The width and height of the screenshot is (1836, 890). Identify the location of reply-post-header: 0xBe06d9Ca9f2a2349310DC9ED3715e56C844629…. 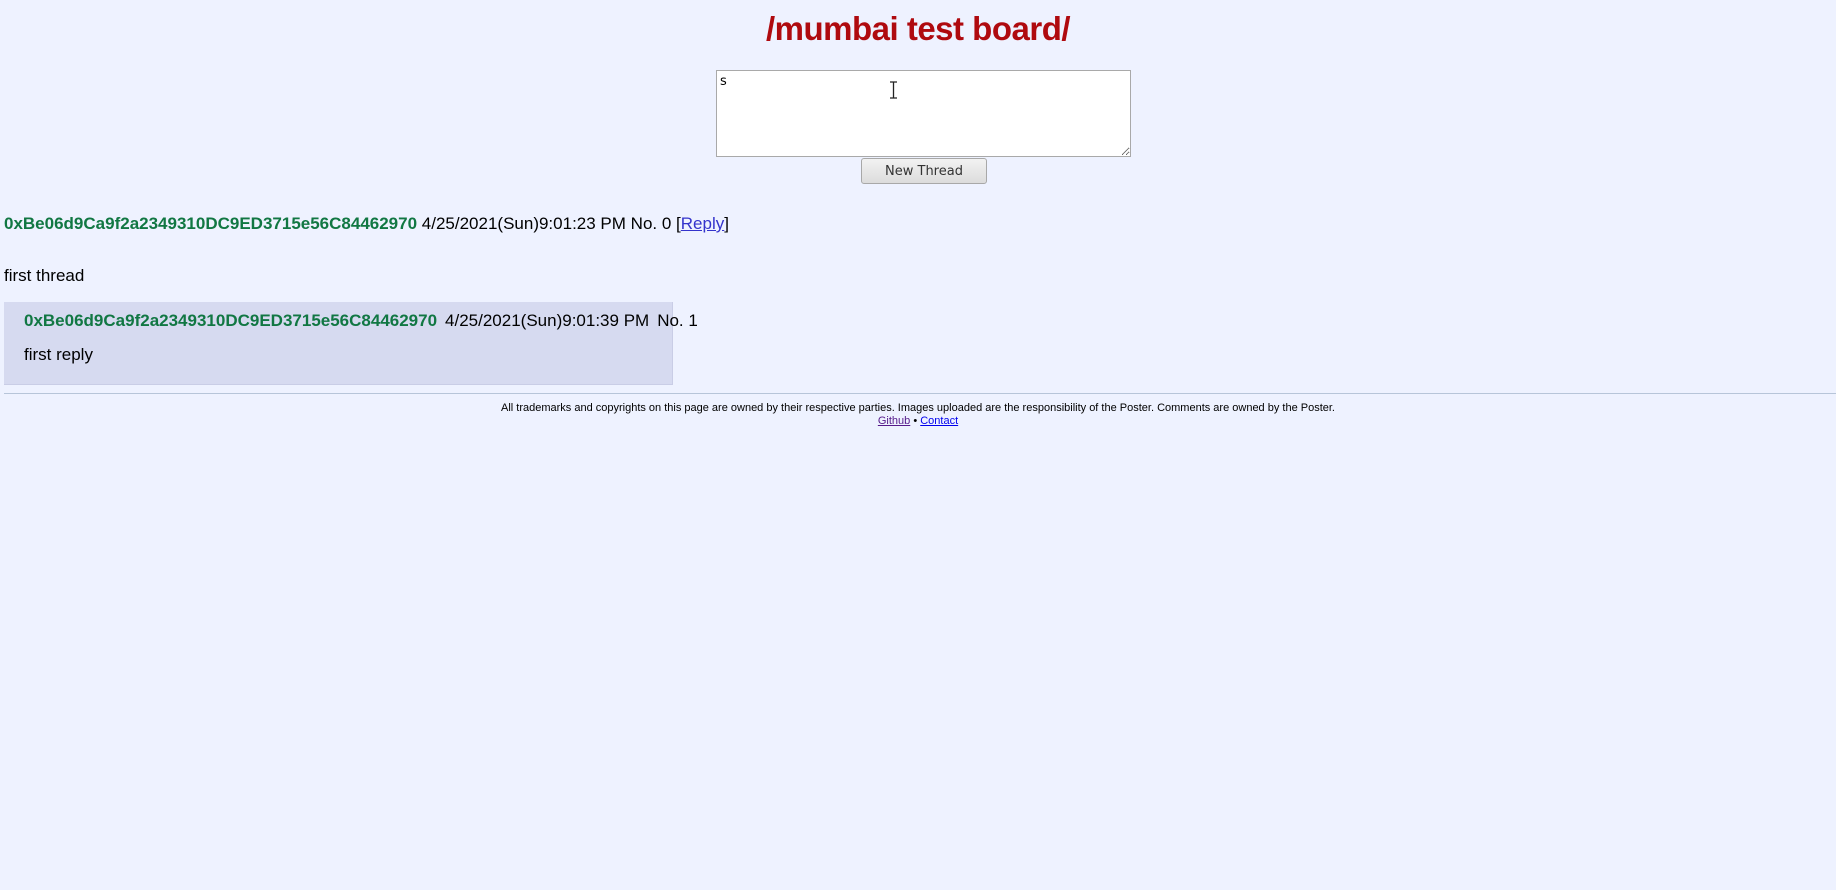
(361, 321).